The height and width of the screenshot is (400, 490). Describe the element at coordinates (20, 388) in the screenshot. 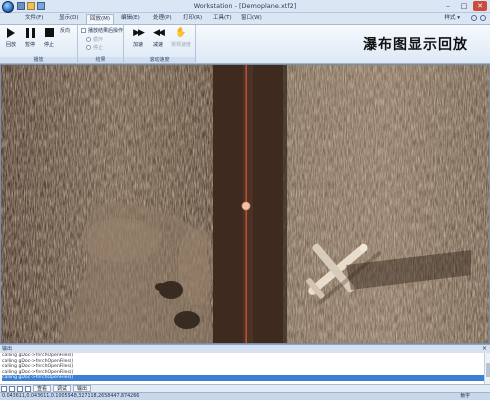

I see `next-tab-icon` at that location.